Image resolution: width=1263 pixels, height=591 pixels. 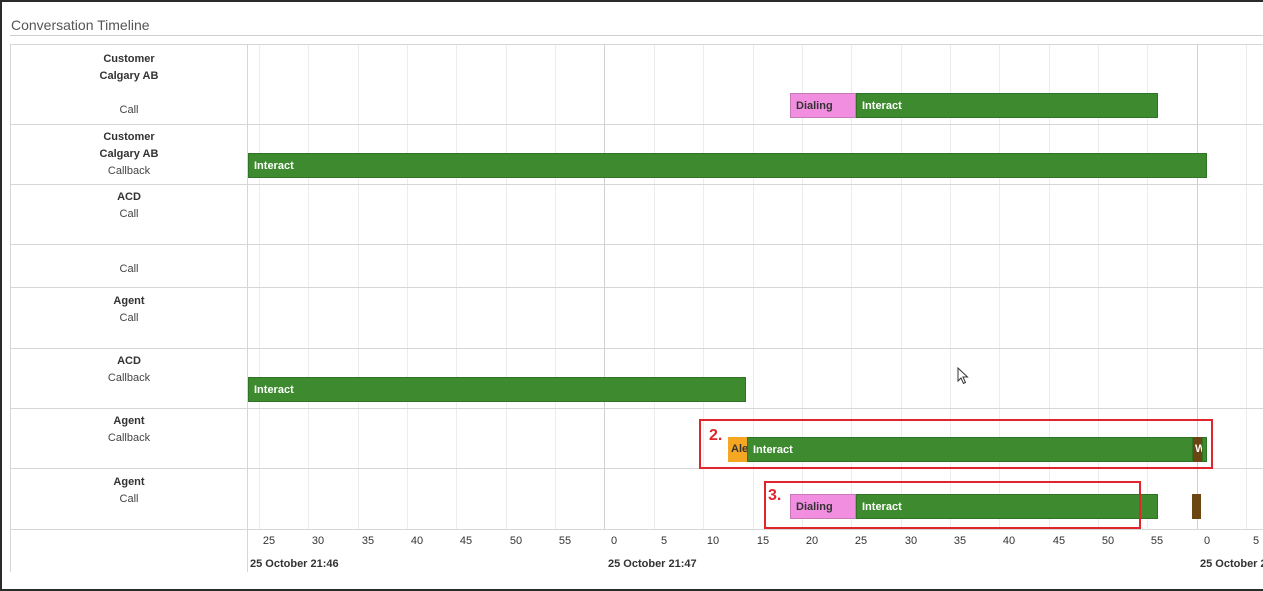 I want to click on annotation-number-2: 2., so click(x=716, y=435).